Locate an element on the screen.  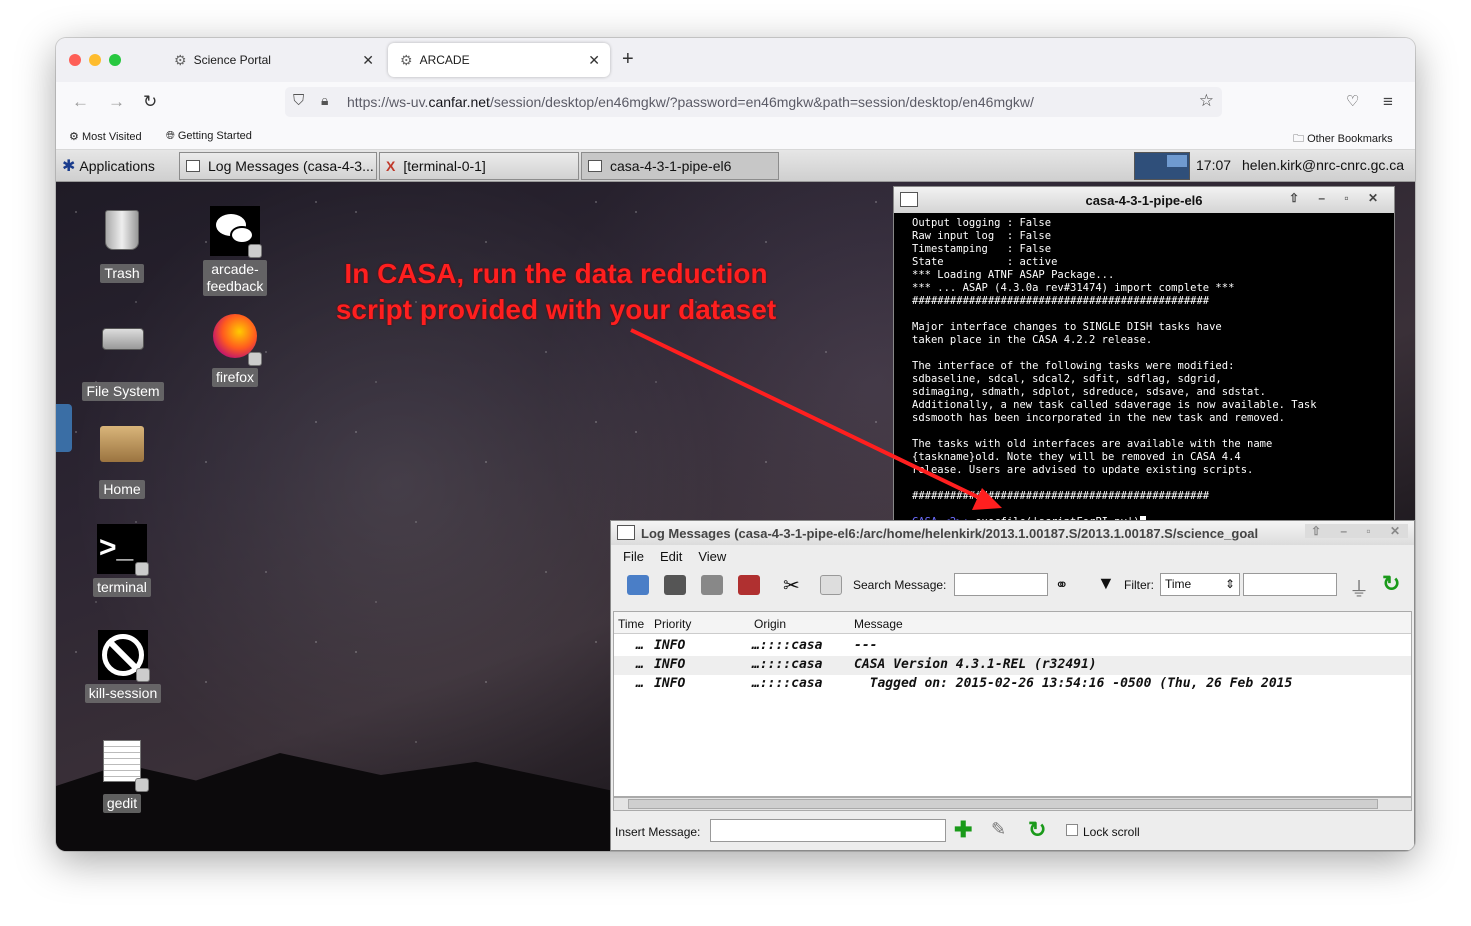
reload-icon: ↻ is located at coordinates (150, 102).